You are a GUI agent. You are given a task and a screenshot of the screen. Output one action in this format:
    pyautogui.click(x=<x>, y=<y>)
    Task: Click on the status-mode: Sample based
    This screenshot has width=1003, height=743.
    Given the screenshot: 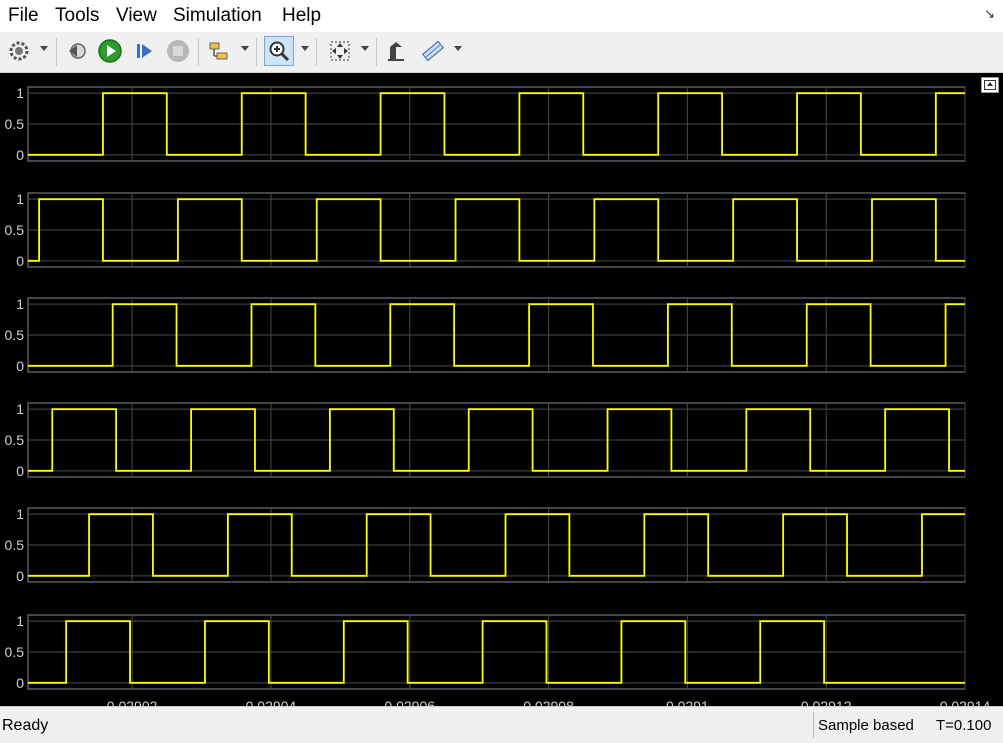 What is the action you would take?
    pyautogui.click(x=866, y=725)
    